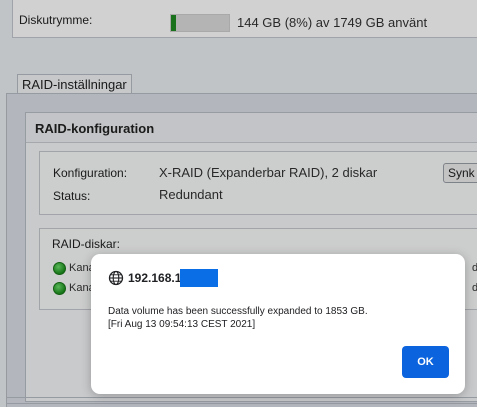 The image size is (477, 407). I want to click on globe-icon, so click(116, 278).